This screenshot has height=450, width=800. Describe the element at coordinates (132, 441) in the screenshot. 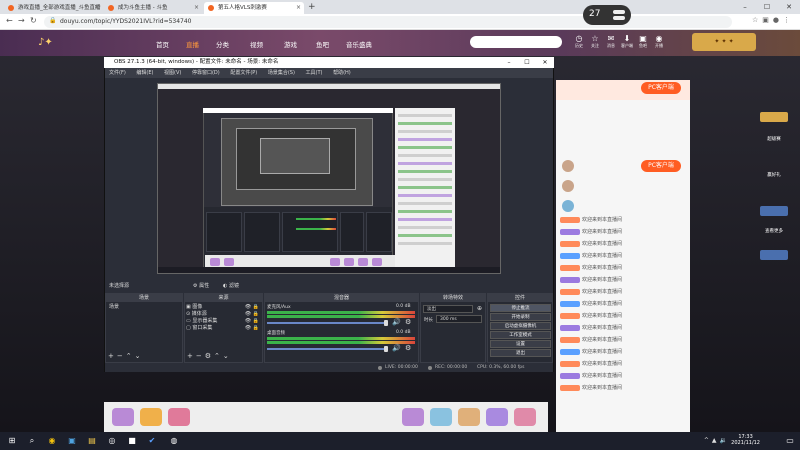

I see `app-icon: ■` at that location.